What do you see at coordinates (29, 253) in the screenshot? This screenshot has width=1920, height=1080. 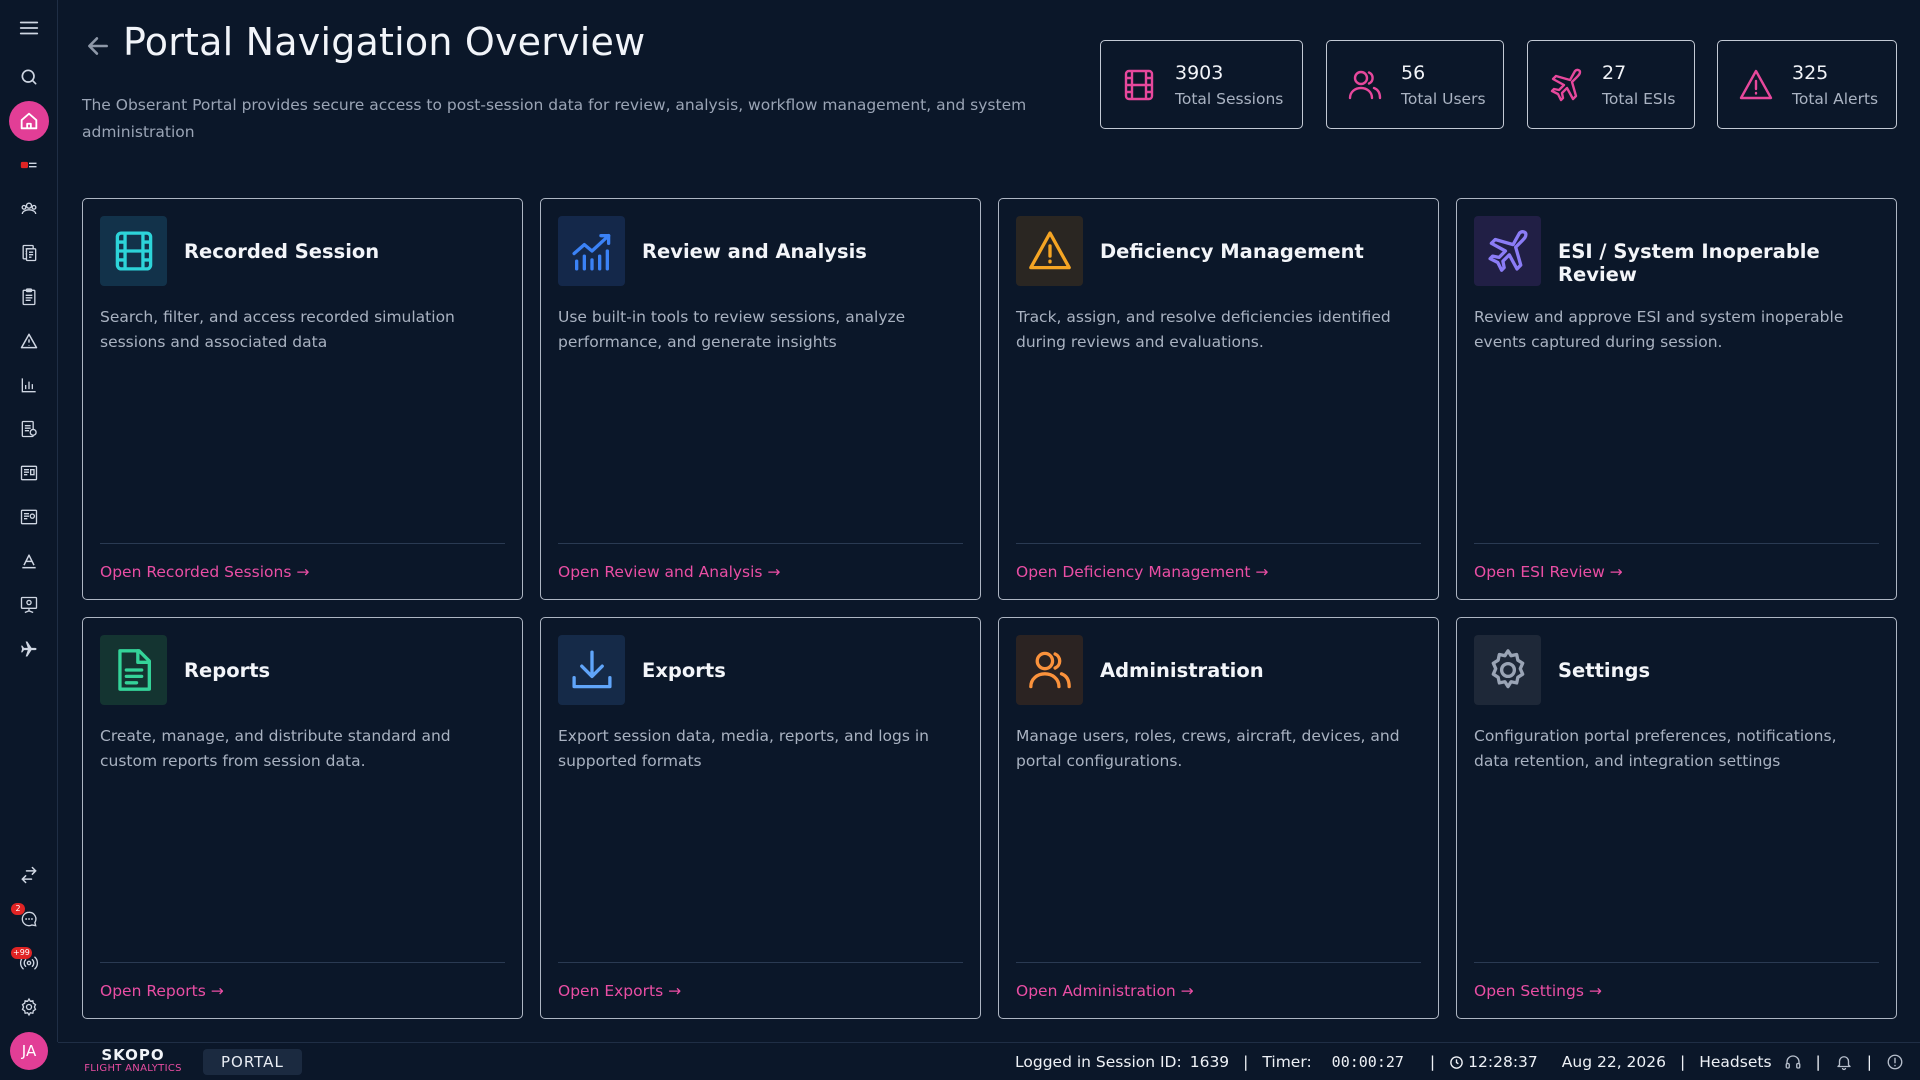 I see `documents-icon` at bounding box center [29, 253].